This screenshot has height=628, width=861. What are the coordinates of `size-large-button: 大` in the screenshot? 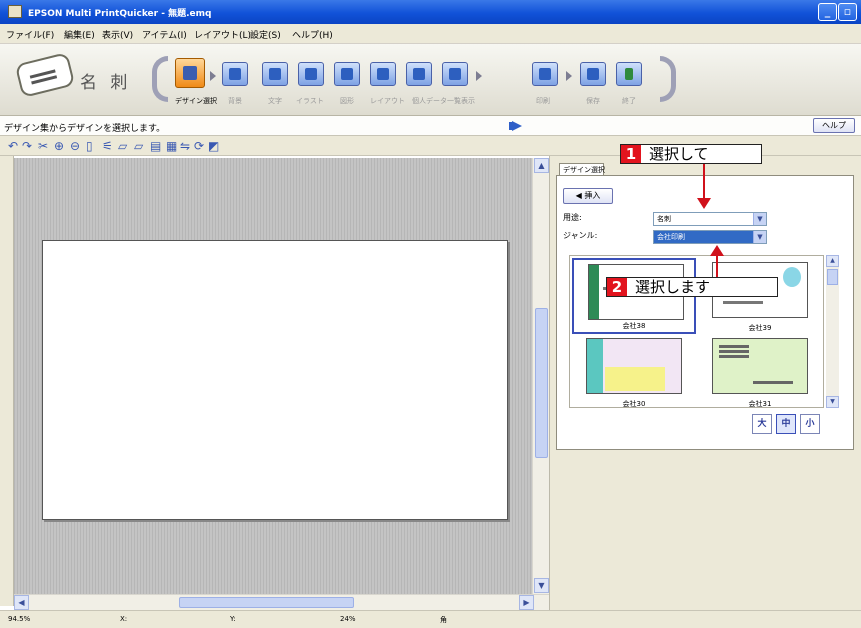 It's located at (762, 424).